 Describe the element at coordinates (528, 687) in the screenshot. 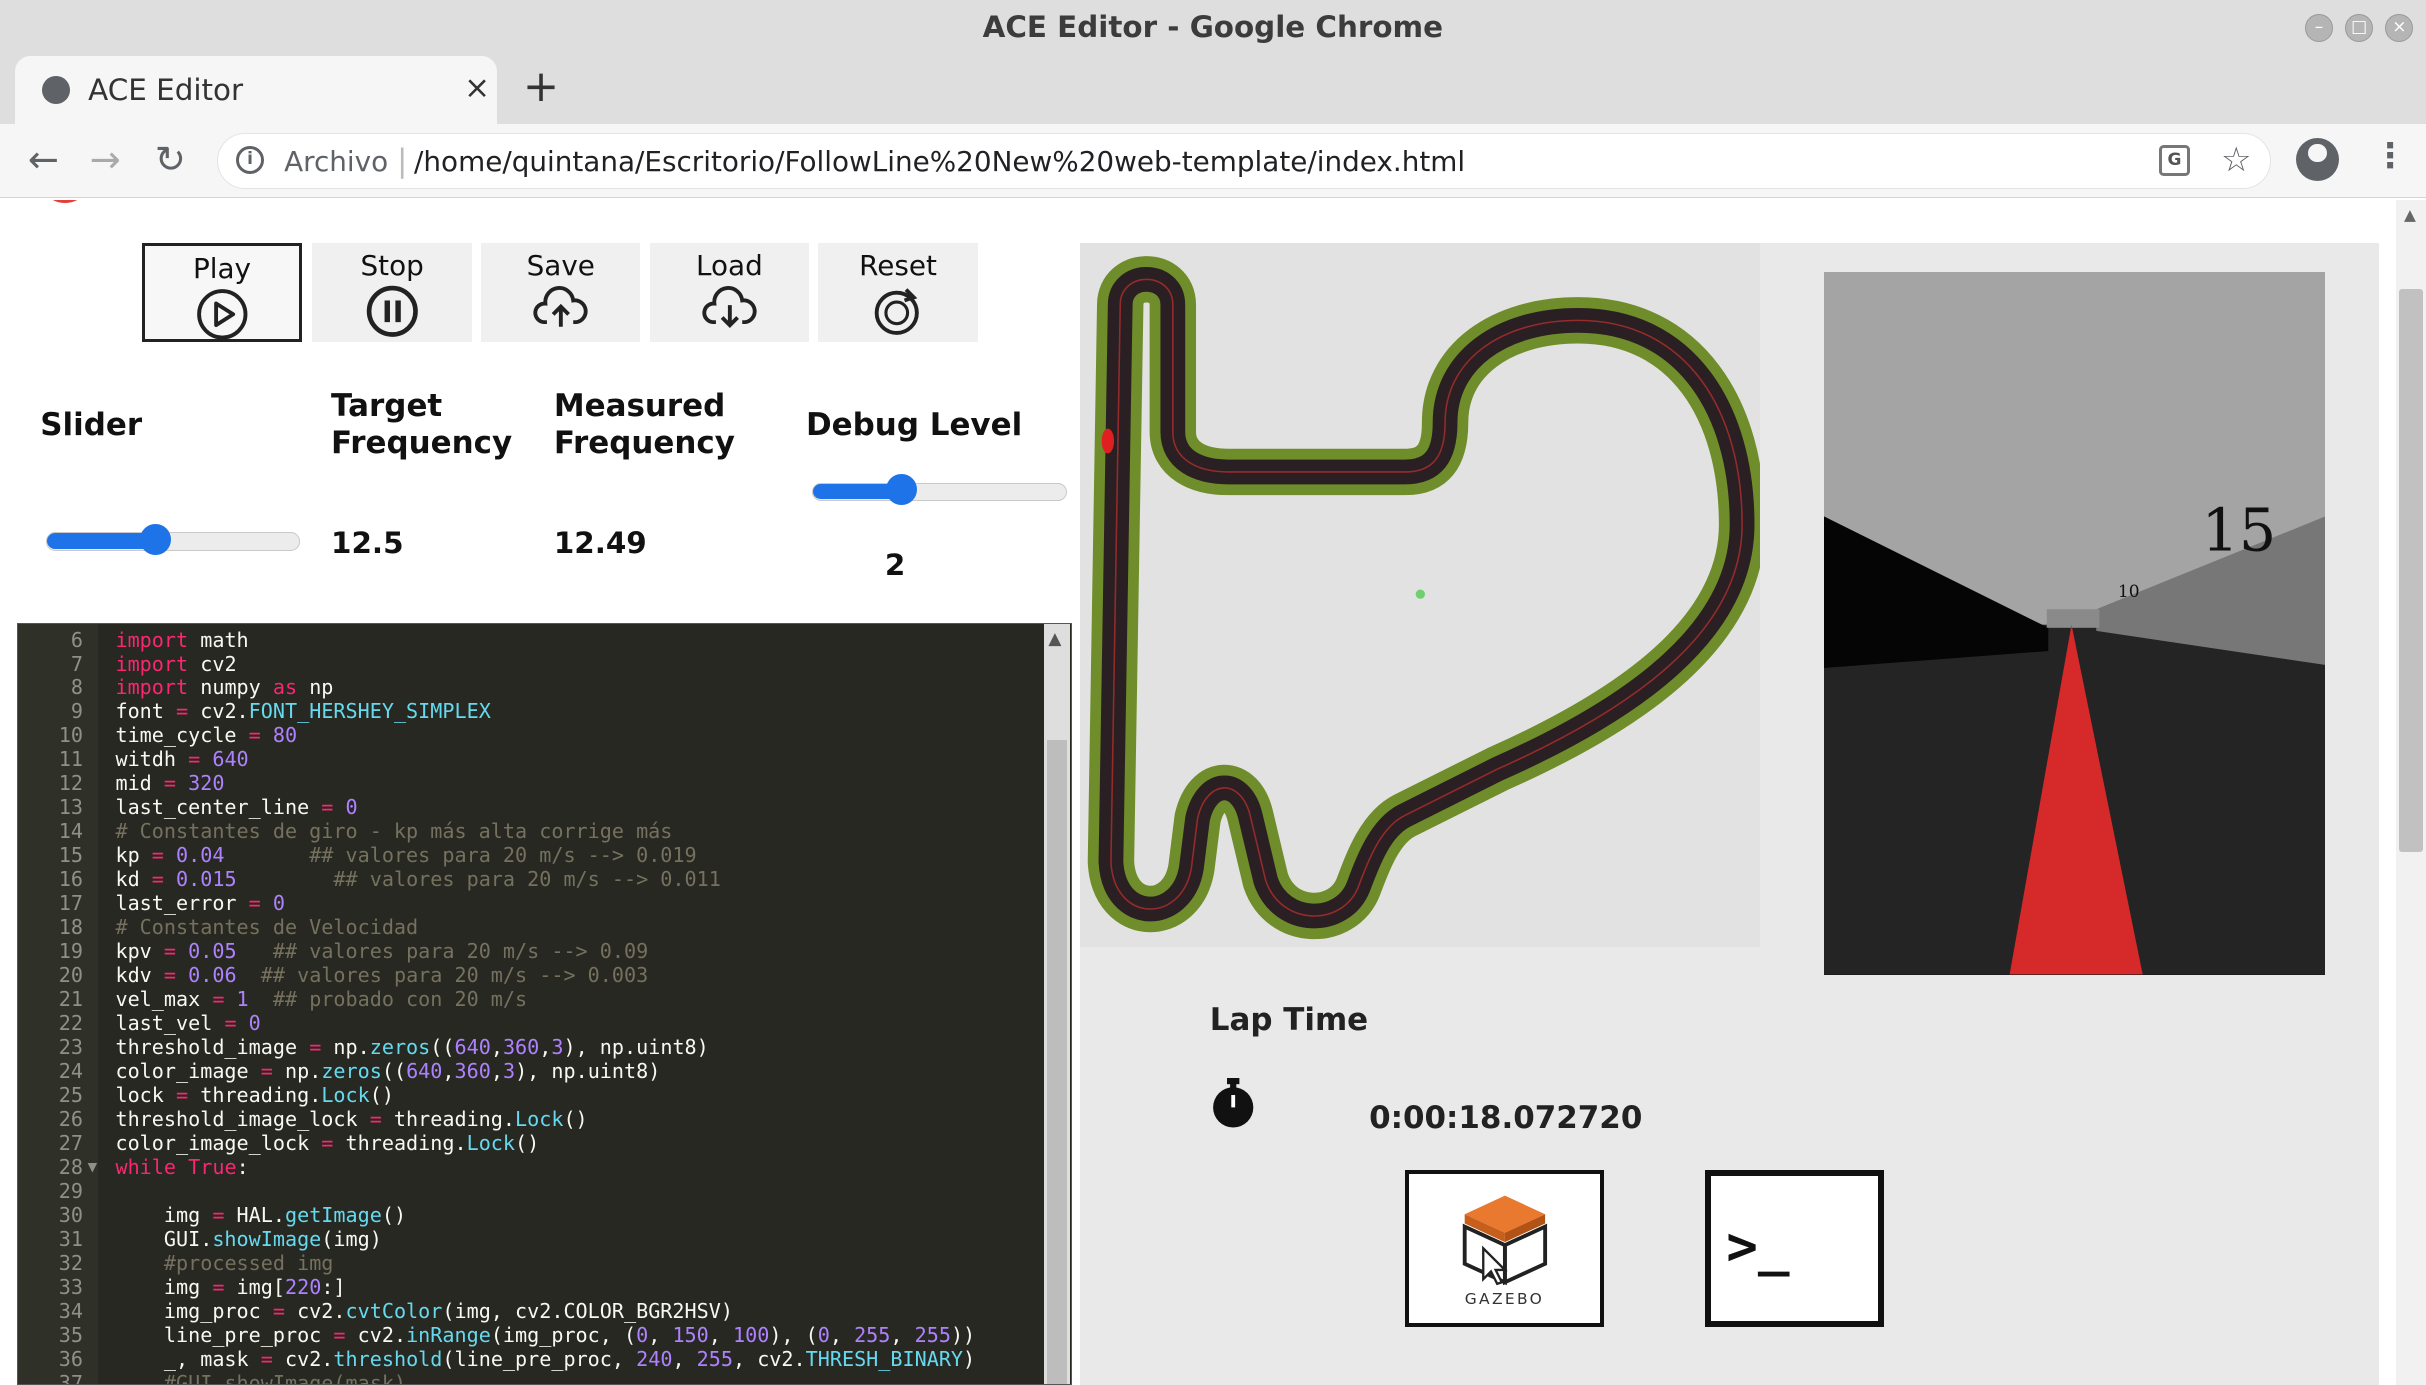

I see `code-line: 8 import numpy as np` at that location.